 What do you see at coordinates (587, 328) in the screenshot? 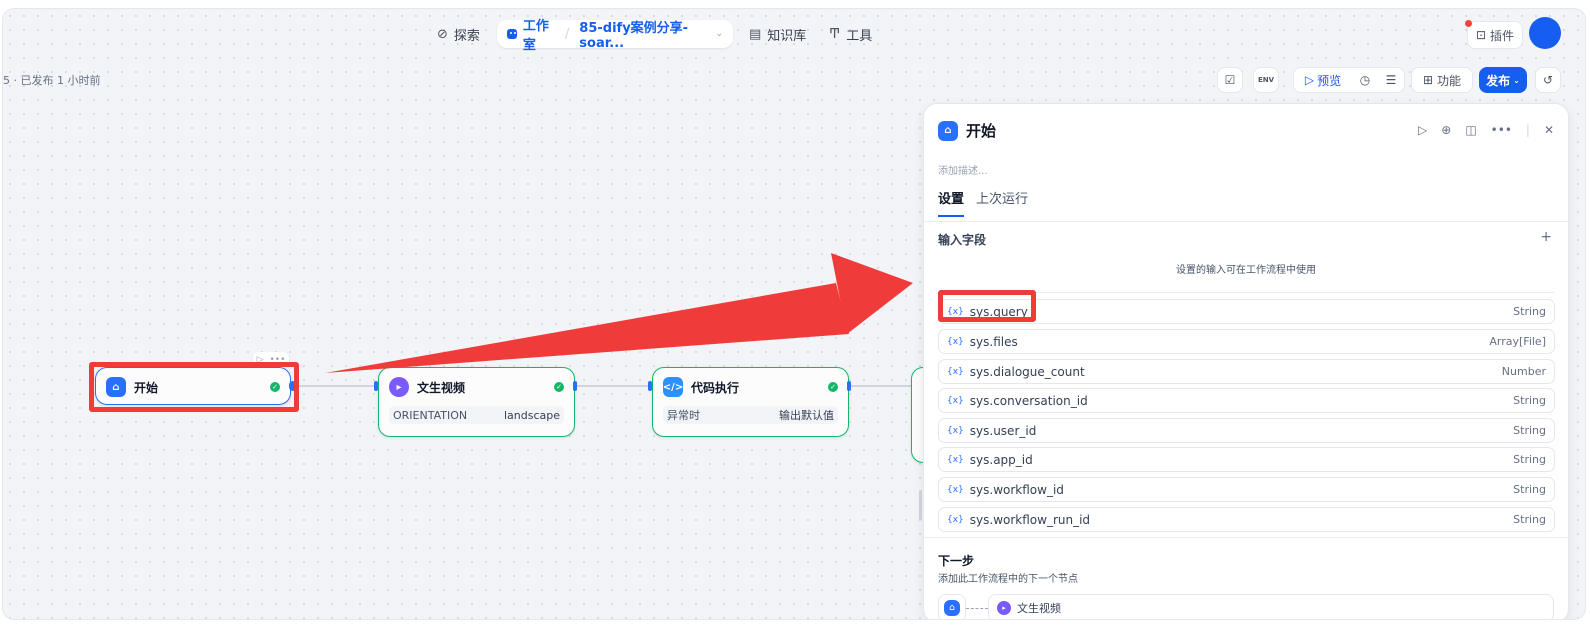
I see `annotation-arrow-shaft` at bounding box center [587, 328].